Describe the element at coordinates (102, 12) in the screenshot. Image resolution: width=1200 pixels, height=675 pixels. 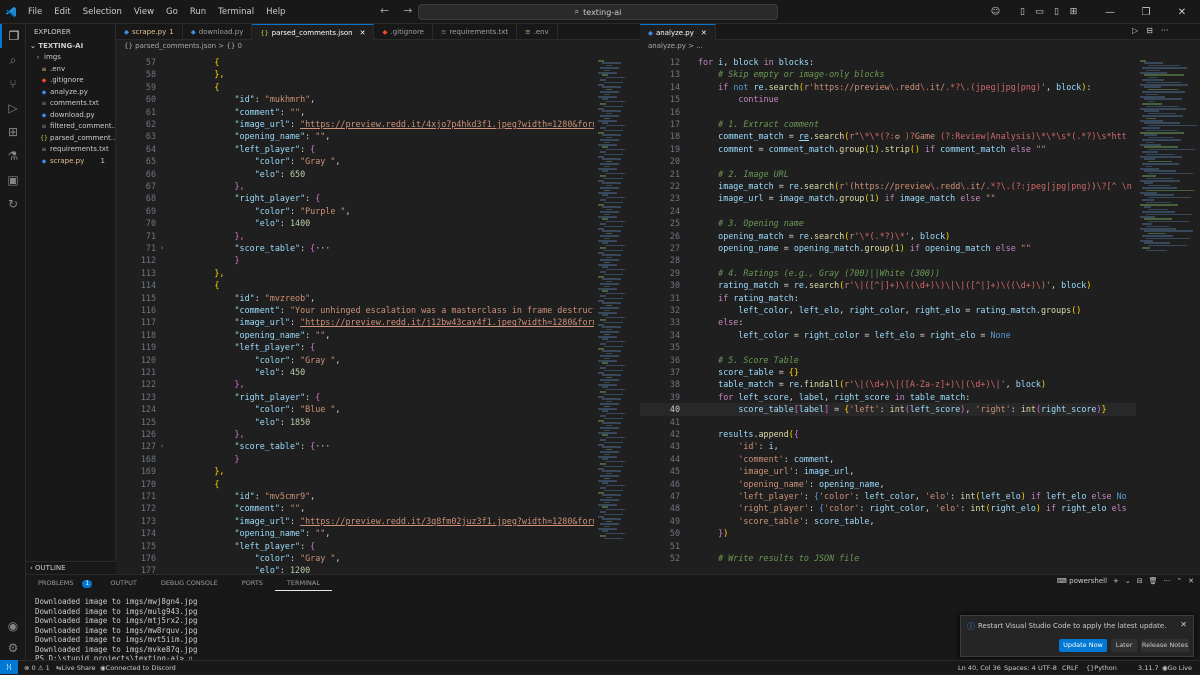
I see `menu-selection: Selection` at that location.